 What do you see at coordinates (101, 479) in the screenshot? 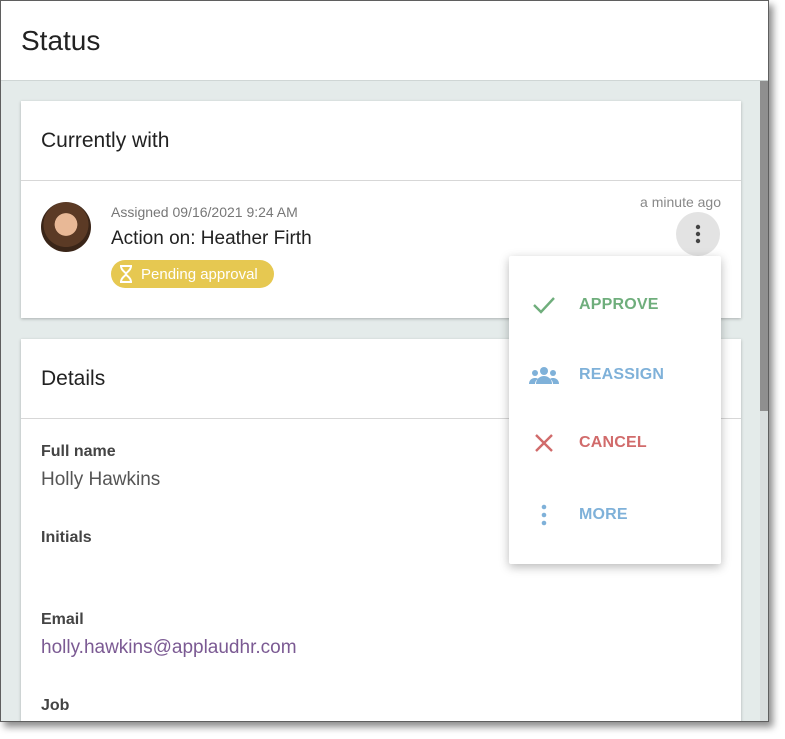
I see `full-name-value: Holly Hawkins` at bounding box center [101, 479].